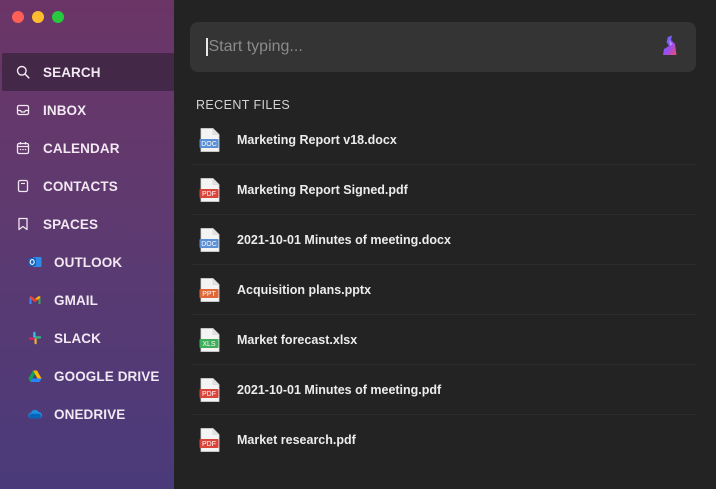 The width and height of the screenshot is (716, 489). What do you see at coordinates (444, 390) in the screenshot?
I see `file-row: PDF 2021-10-01 Minutes of meeting.pdf` at bounding box center [444, 390].